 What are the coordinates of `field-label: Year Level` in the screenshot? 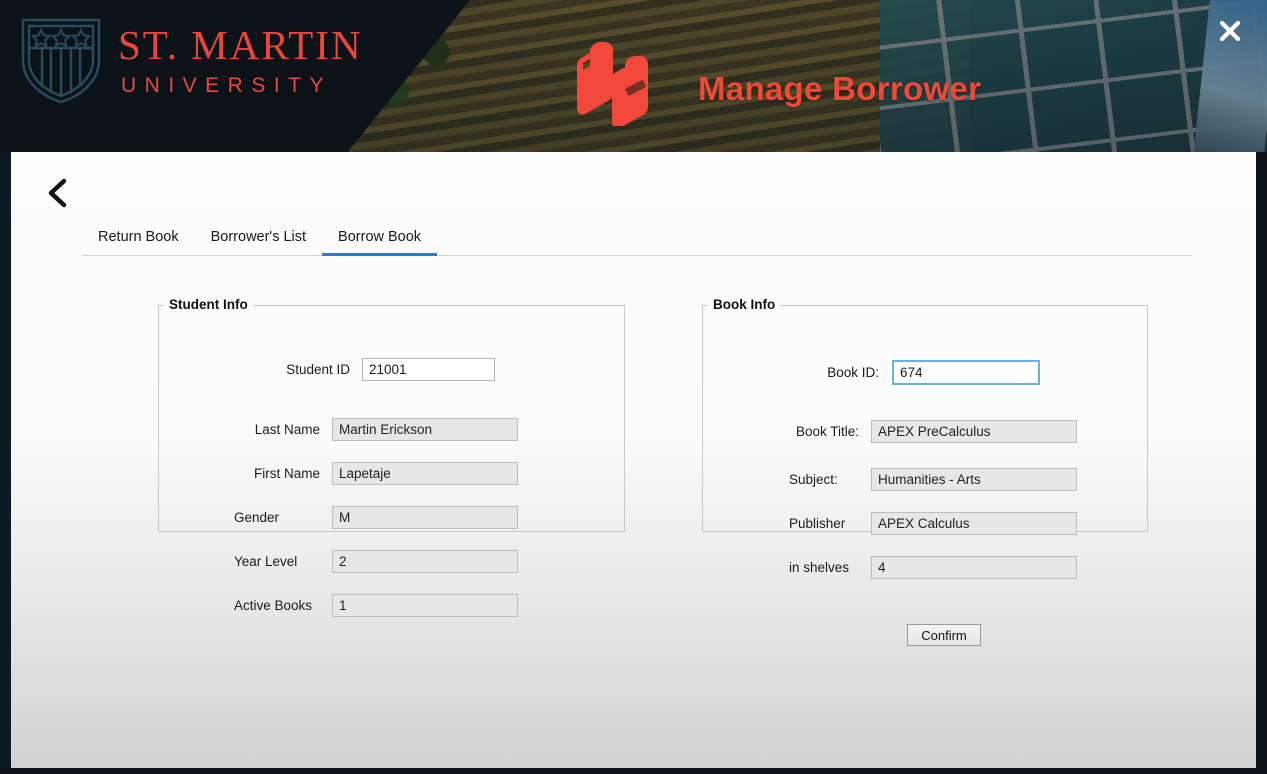 It's located at (266, 561).